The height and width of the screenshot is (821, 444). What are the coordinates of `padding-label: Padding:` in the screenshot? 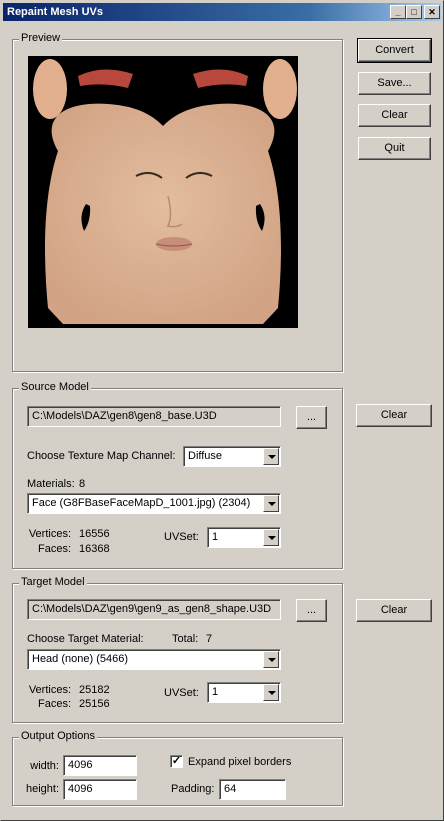 It's located at (193, 789).